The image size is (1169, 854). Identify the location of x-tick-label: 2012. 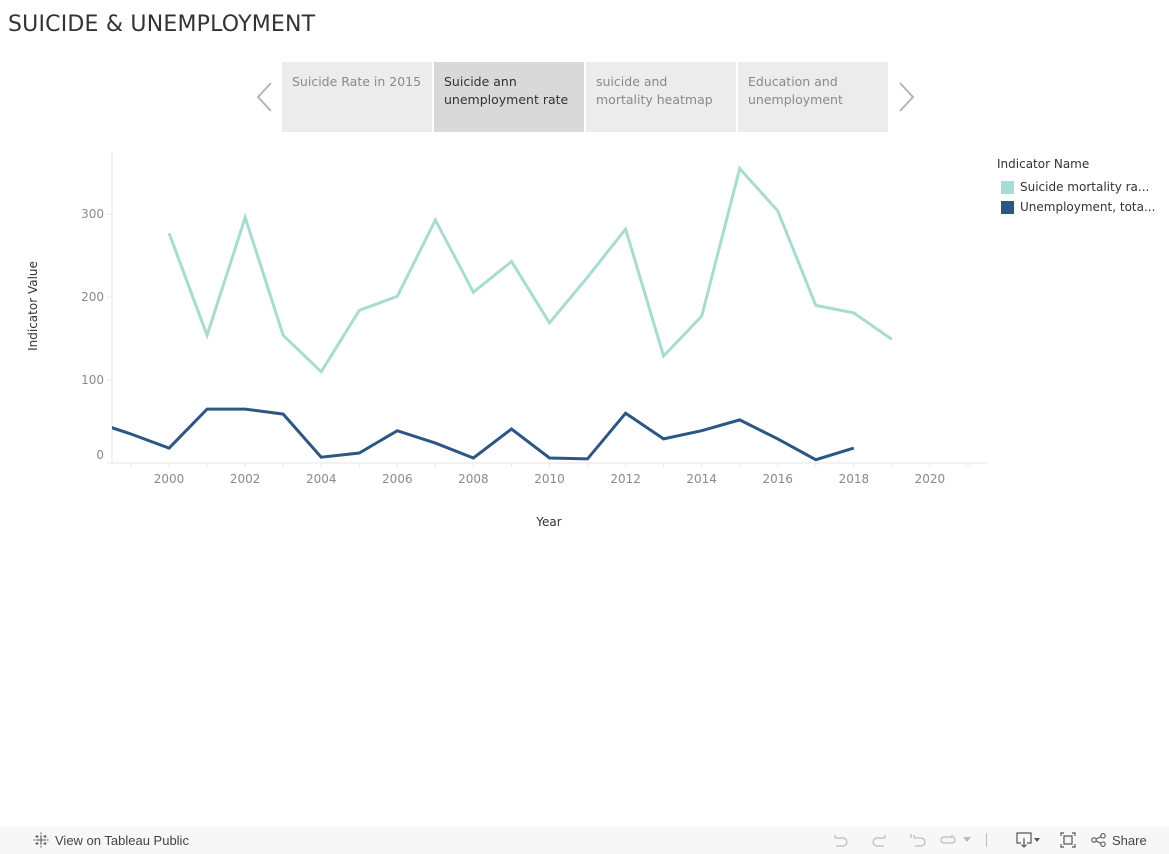
(625, 479).